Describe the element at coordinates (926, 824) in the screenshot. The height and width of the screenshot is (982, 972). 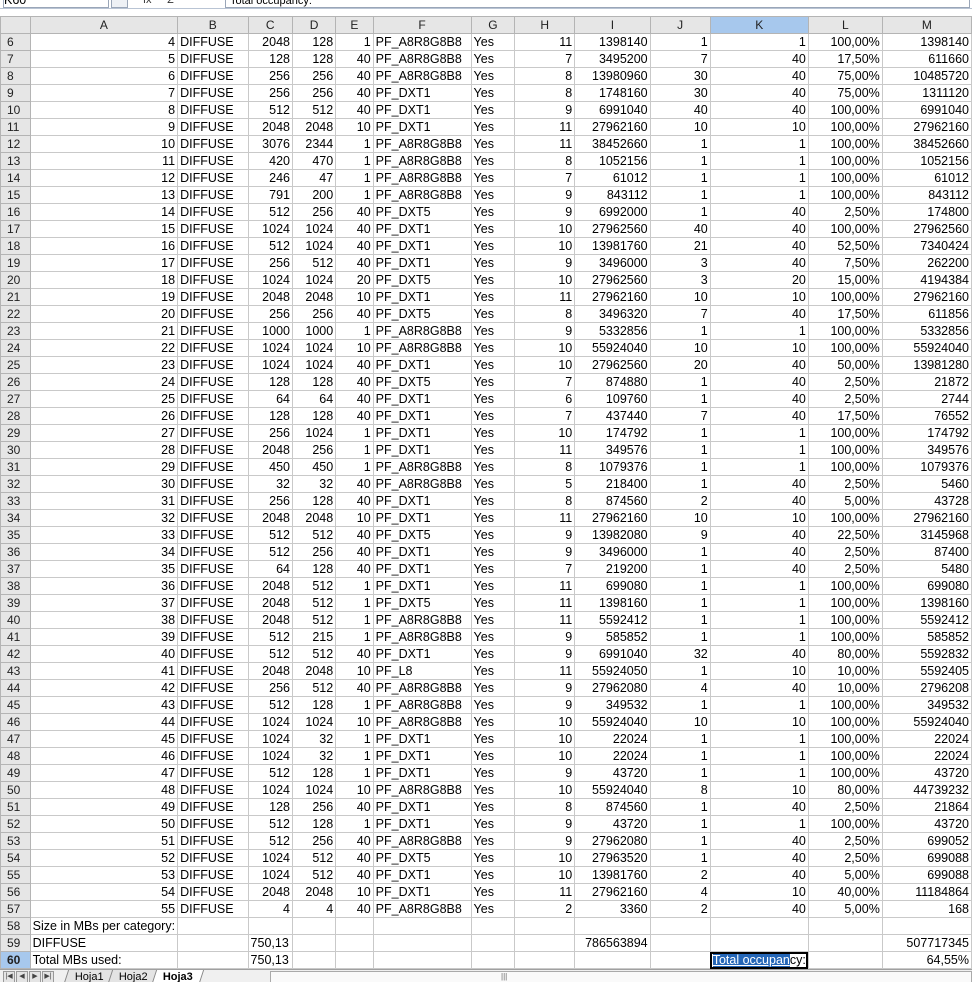
I see `cell-m: 43720` at that location.